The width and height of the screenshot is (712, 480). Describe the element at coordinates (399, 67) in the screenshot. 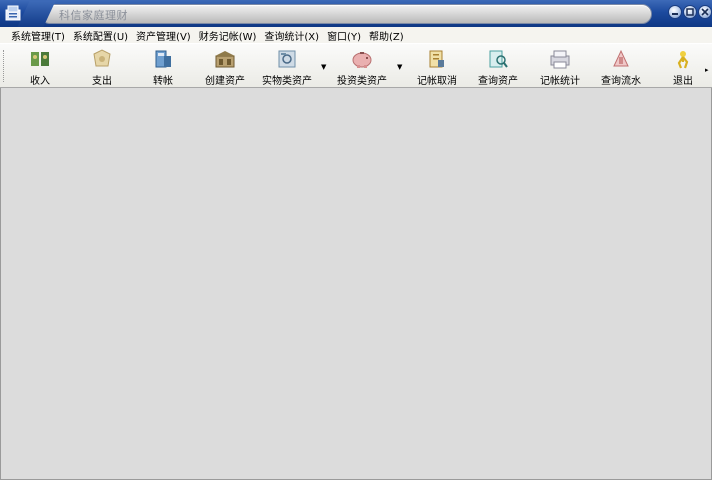

I see `investment-asset-dropdown-arrow: ▼` at that location.